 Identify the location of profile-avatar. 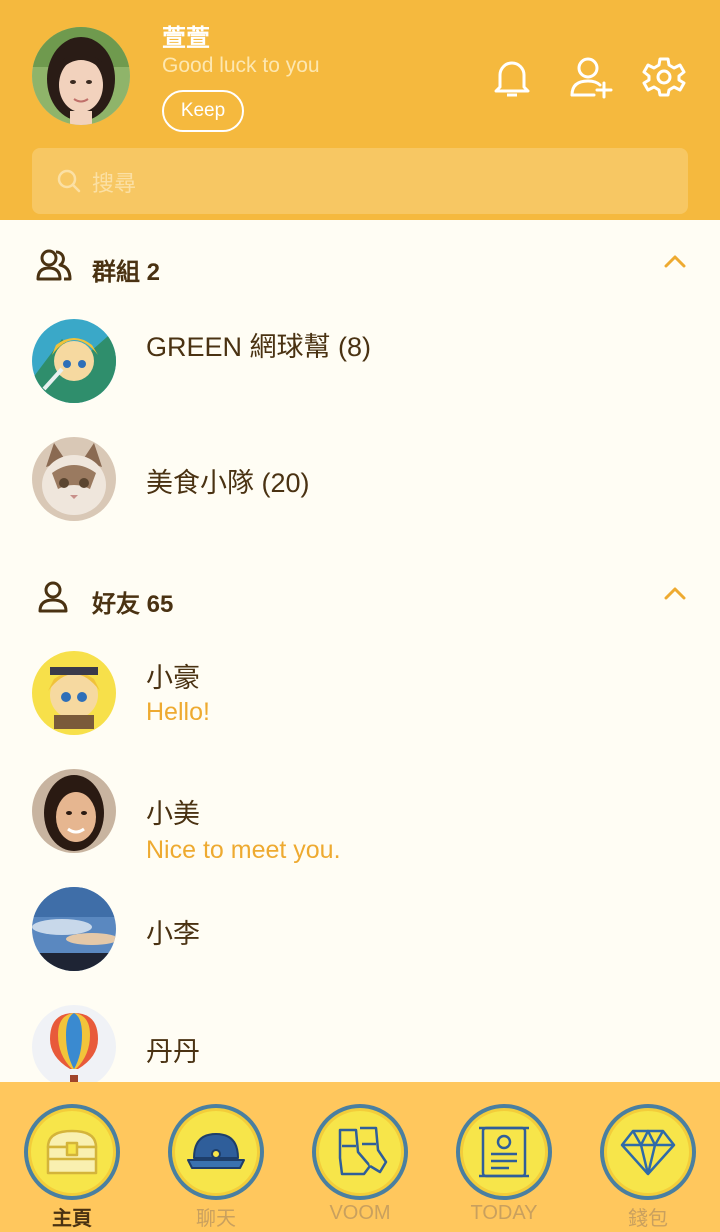
(81, 76).